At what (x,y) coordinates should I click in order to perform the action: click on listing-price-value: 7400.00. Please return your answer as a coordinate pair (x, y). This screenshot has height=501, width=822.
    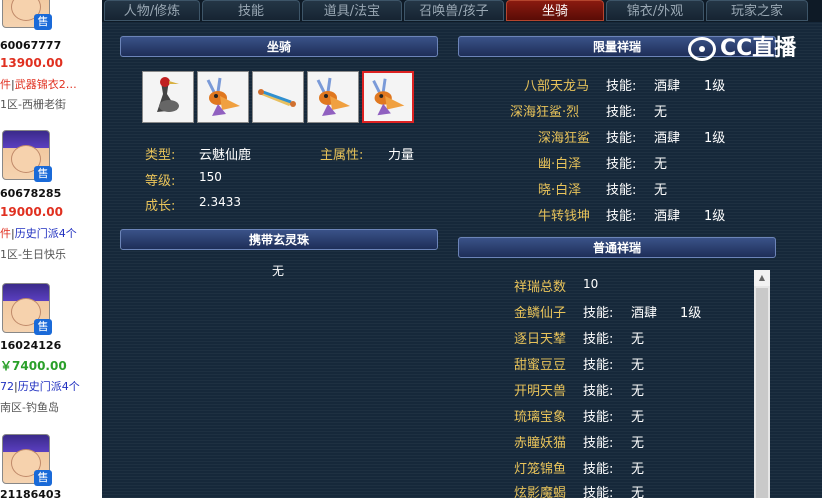
    Looking at the image, I should click on (39, 366).